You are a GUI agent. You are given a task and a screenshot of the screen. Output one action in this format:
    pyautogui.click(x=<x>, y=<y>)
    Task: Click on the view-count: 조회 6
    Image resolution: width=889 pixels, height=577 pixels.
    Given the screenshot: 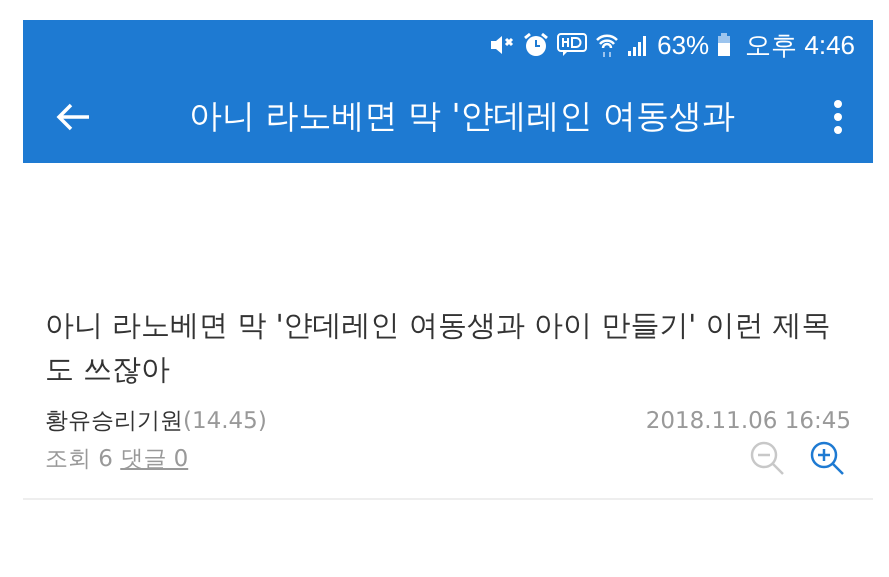 What is the action you would take?
    pyautogui.click(x=79, y=459)
    